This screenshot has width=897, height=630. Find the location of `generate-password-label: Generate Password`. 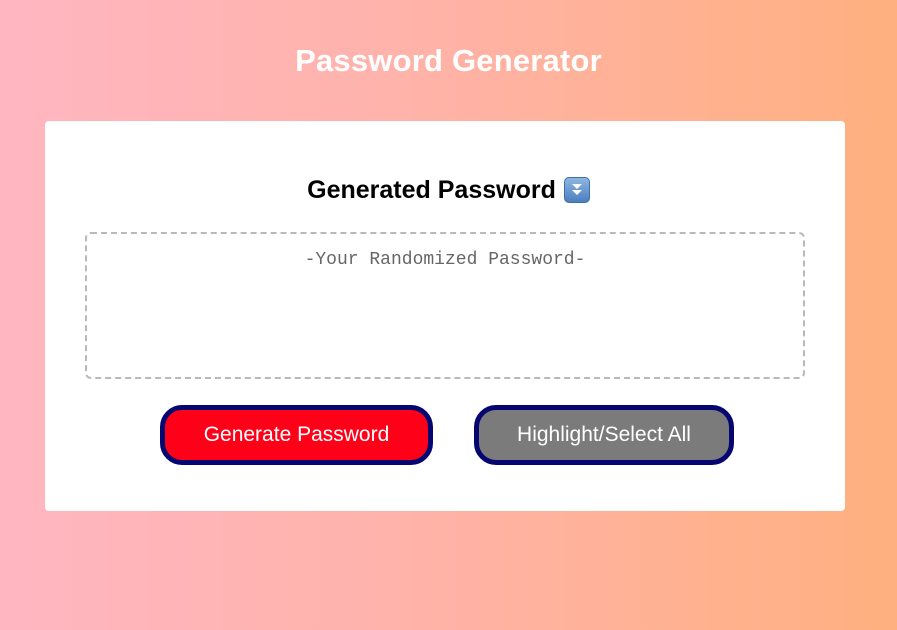

generate-password-label: Generate Password is located at coordinates (296, 434).